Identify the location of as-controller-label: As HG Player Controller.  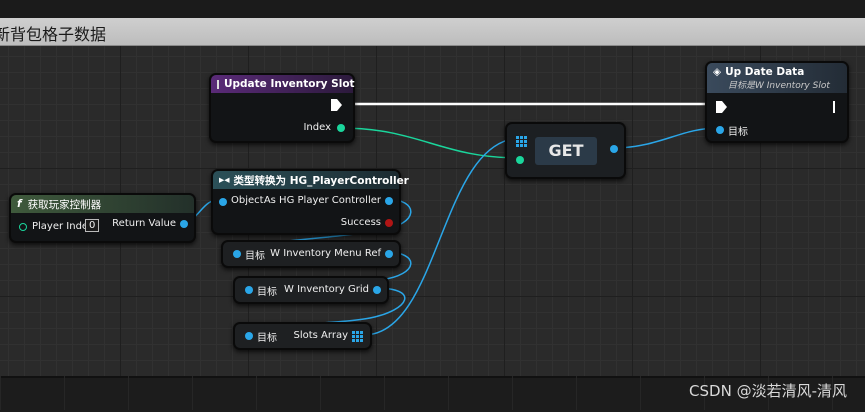
(322, 200).